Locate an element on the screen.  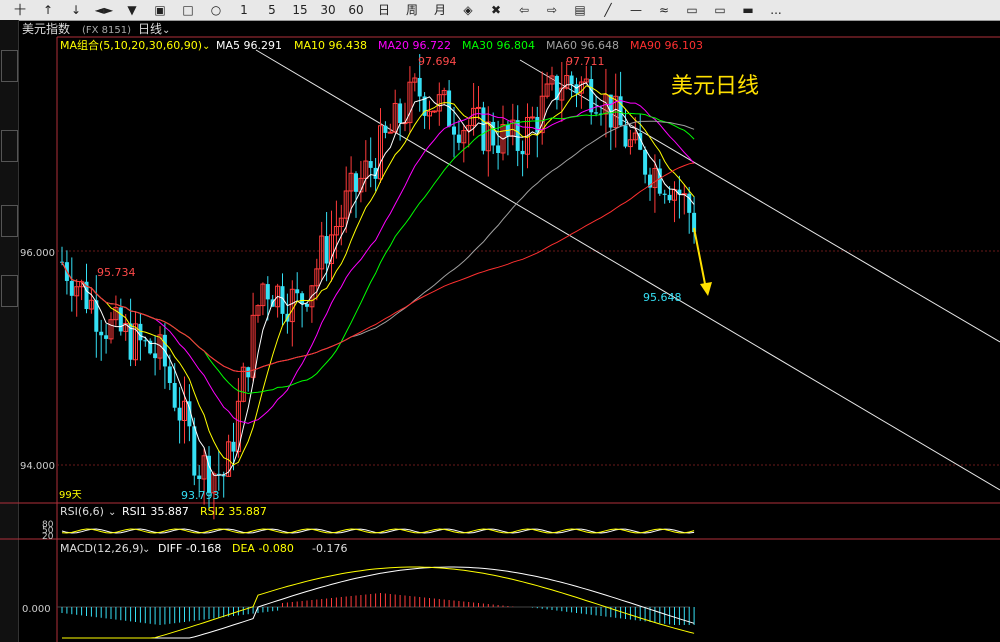
ma20-value: MA20 96.722 is located at coordinates (414, 45).